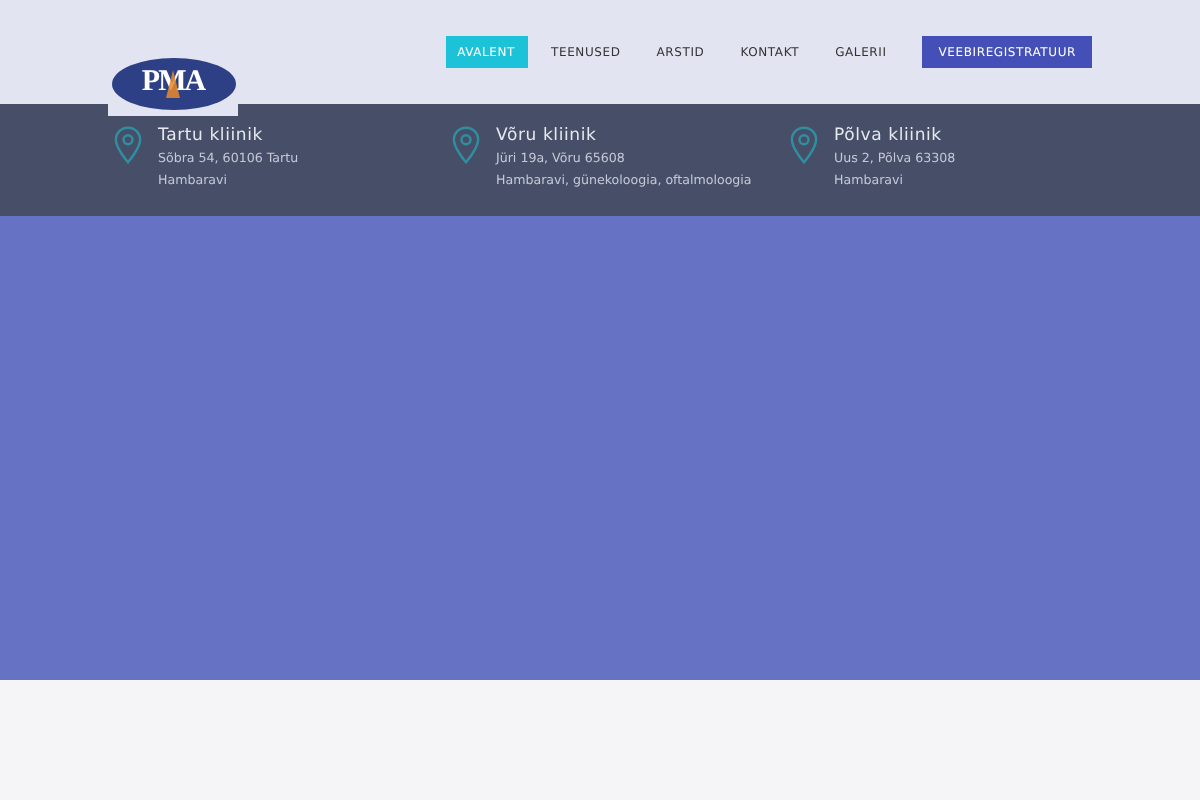 Image resolution: width=1200 pixels, height=800 pixels. What do you see at coordinates (547, 136) in the screenshot?
I see `clinic-name: Võru kliinik` at bounding box center [547, 136].